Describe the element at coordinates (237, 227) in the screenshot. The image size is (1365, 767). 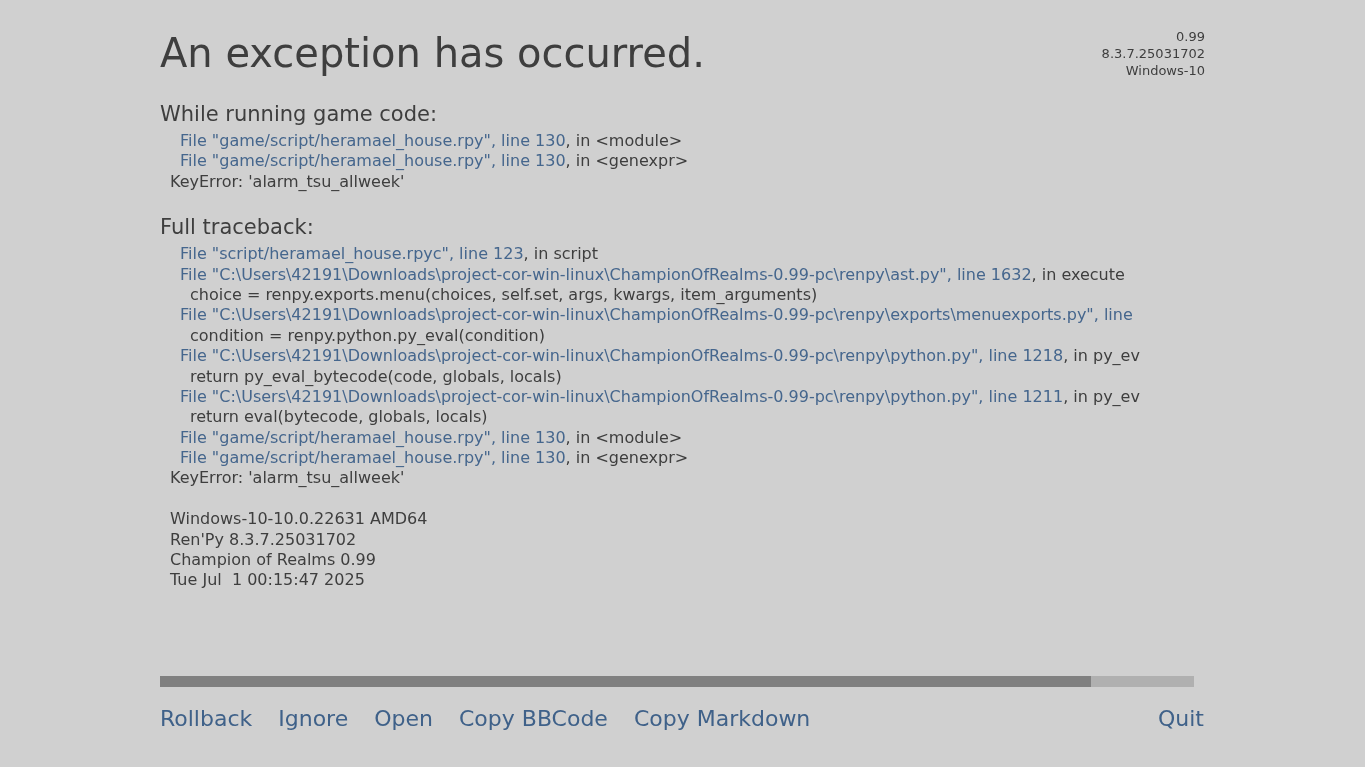
I see `section-heading: Full traceback:` at that location.